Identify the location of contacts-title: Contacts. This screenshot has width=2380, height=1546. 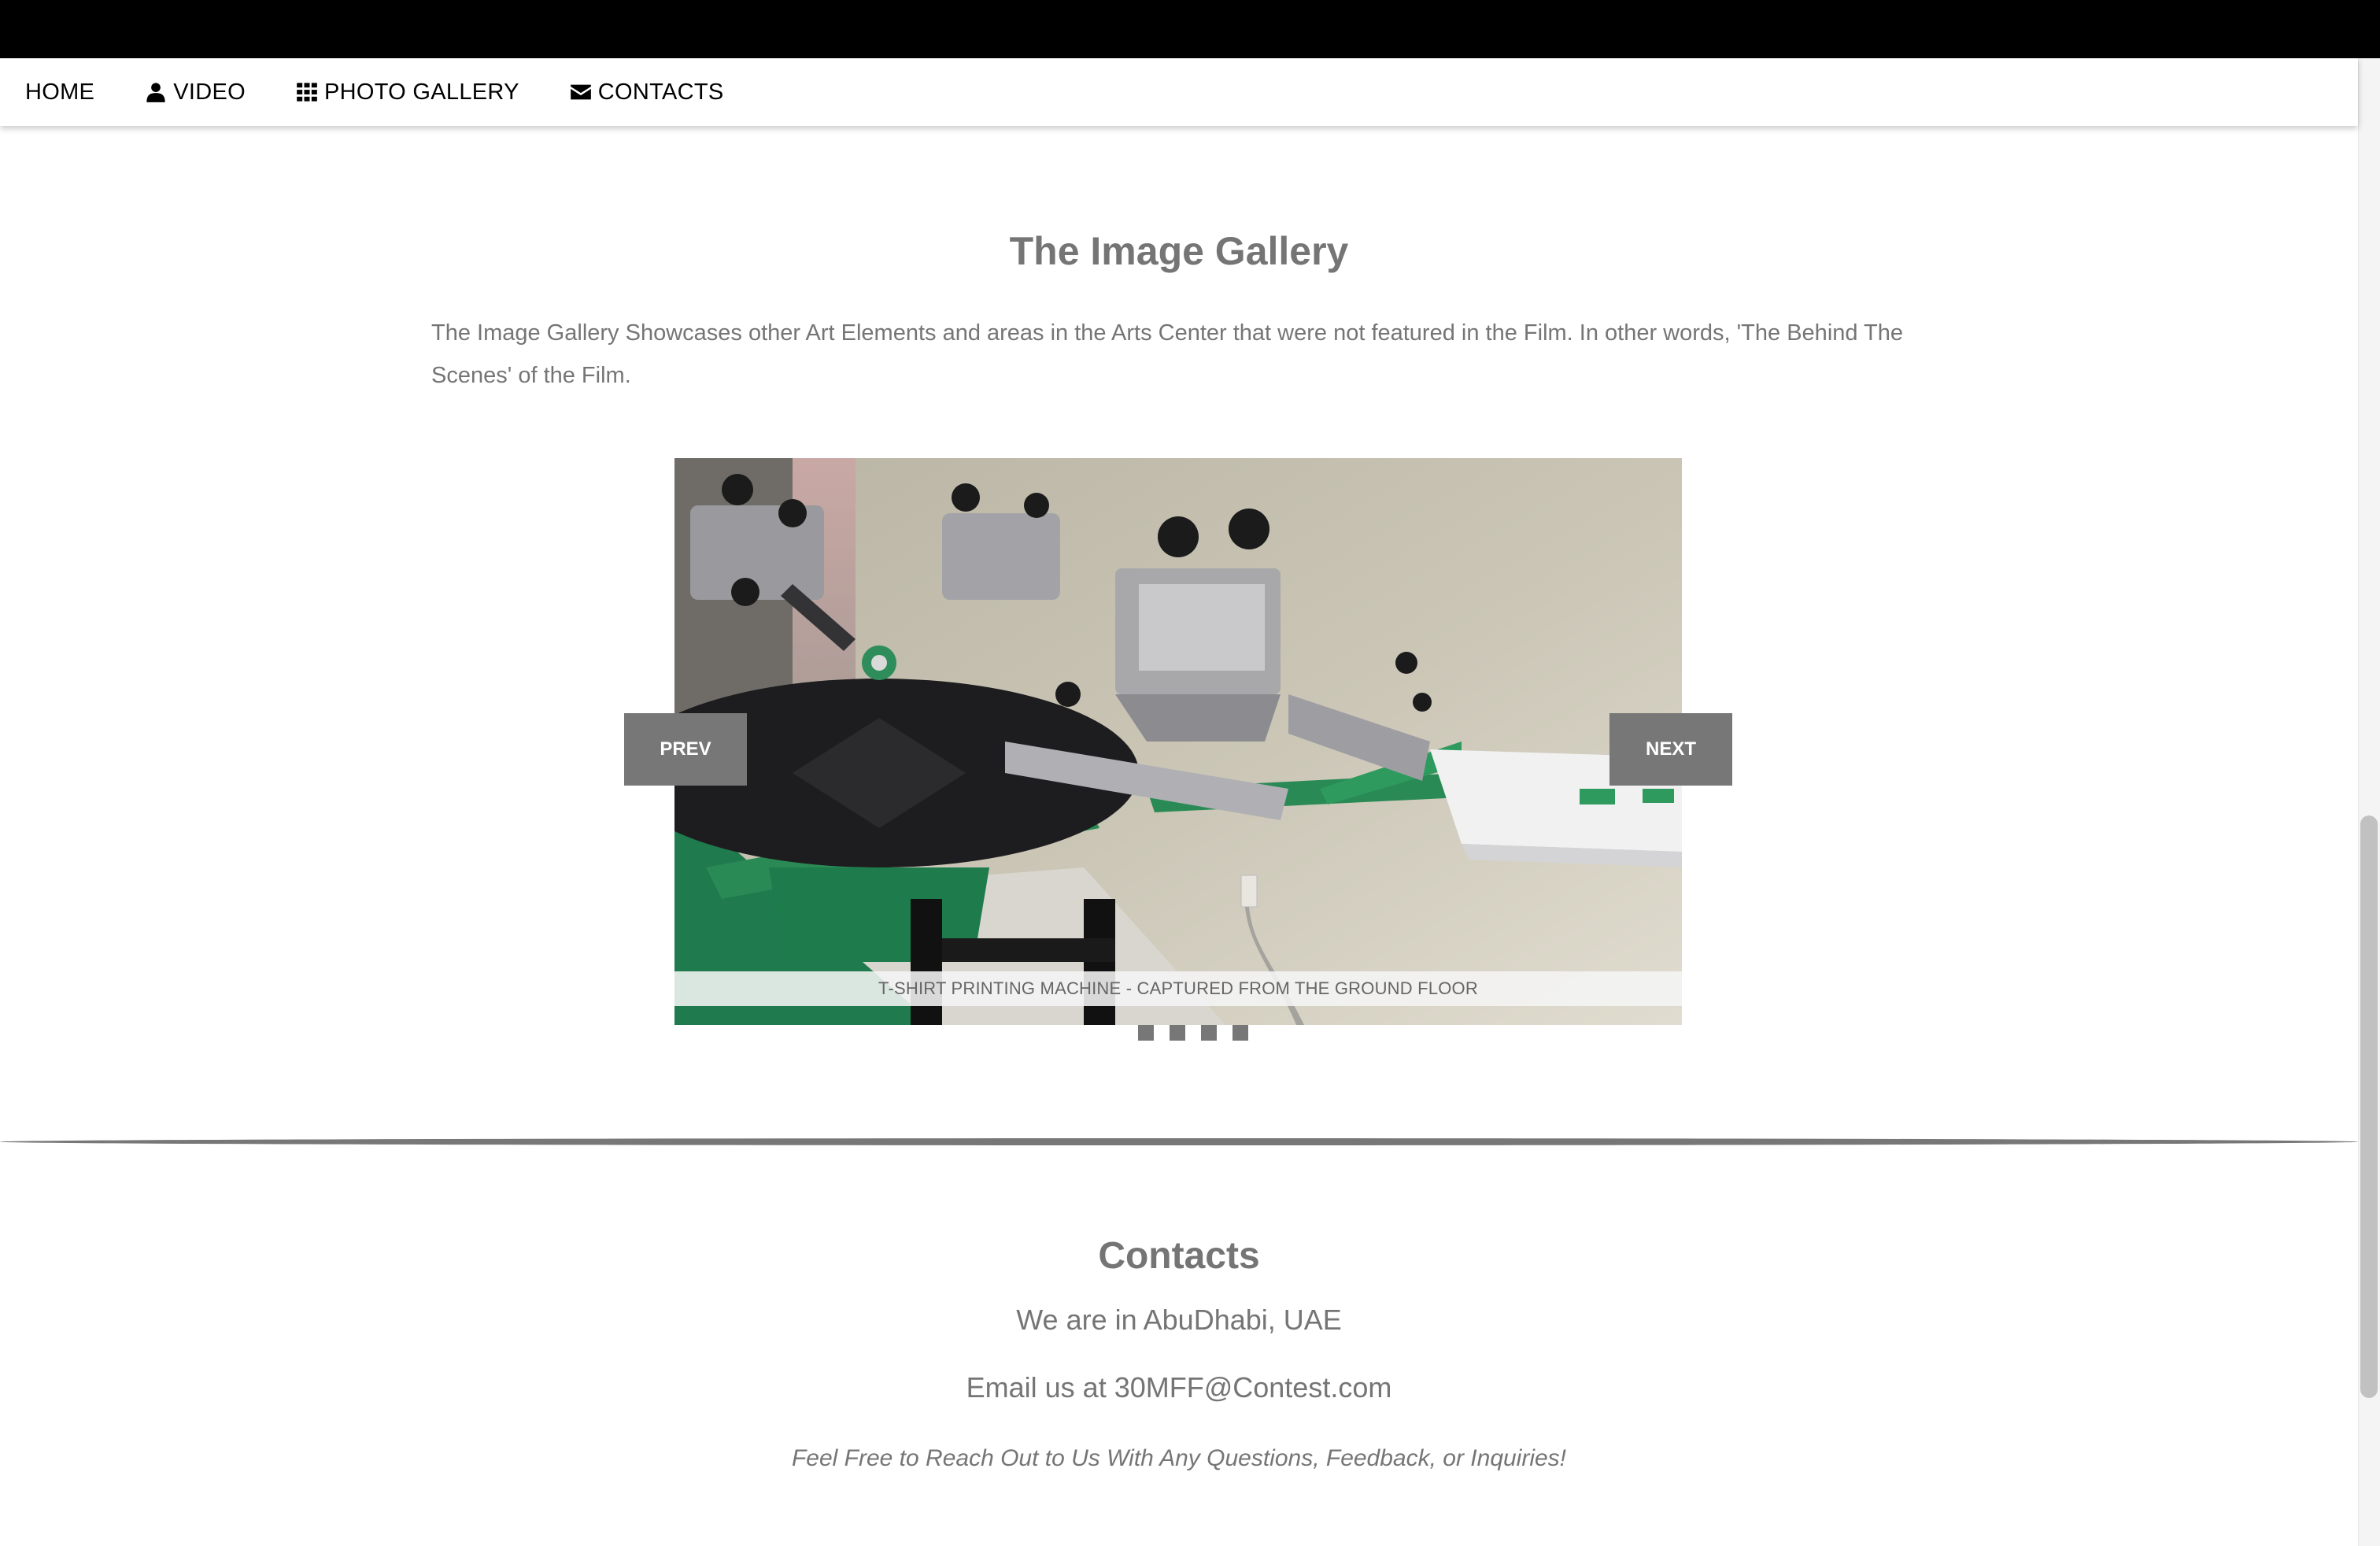
(1179, 1256).